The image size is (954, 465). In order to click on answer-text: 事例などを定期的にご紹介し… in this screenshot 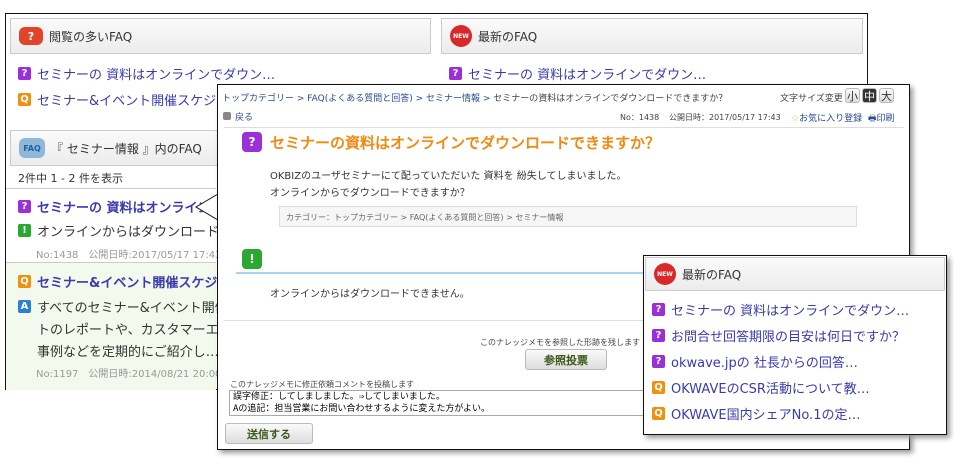, I will do `click(127, 352)`.